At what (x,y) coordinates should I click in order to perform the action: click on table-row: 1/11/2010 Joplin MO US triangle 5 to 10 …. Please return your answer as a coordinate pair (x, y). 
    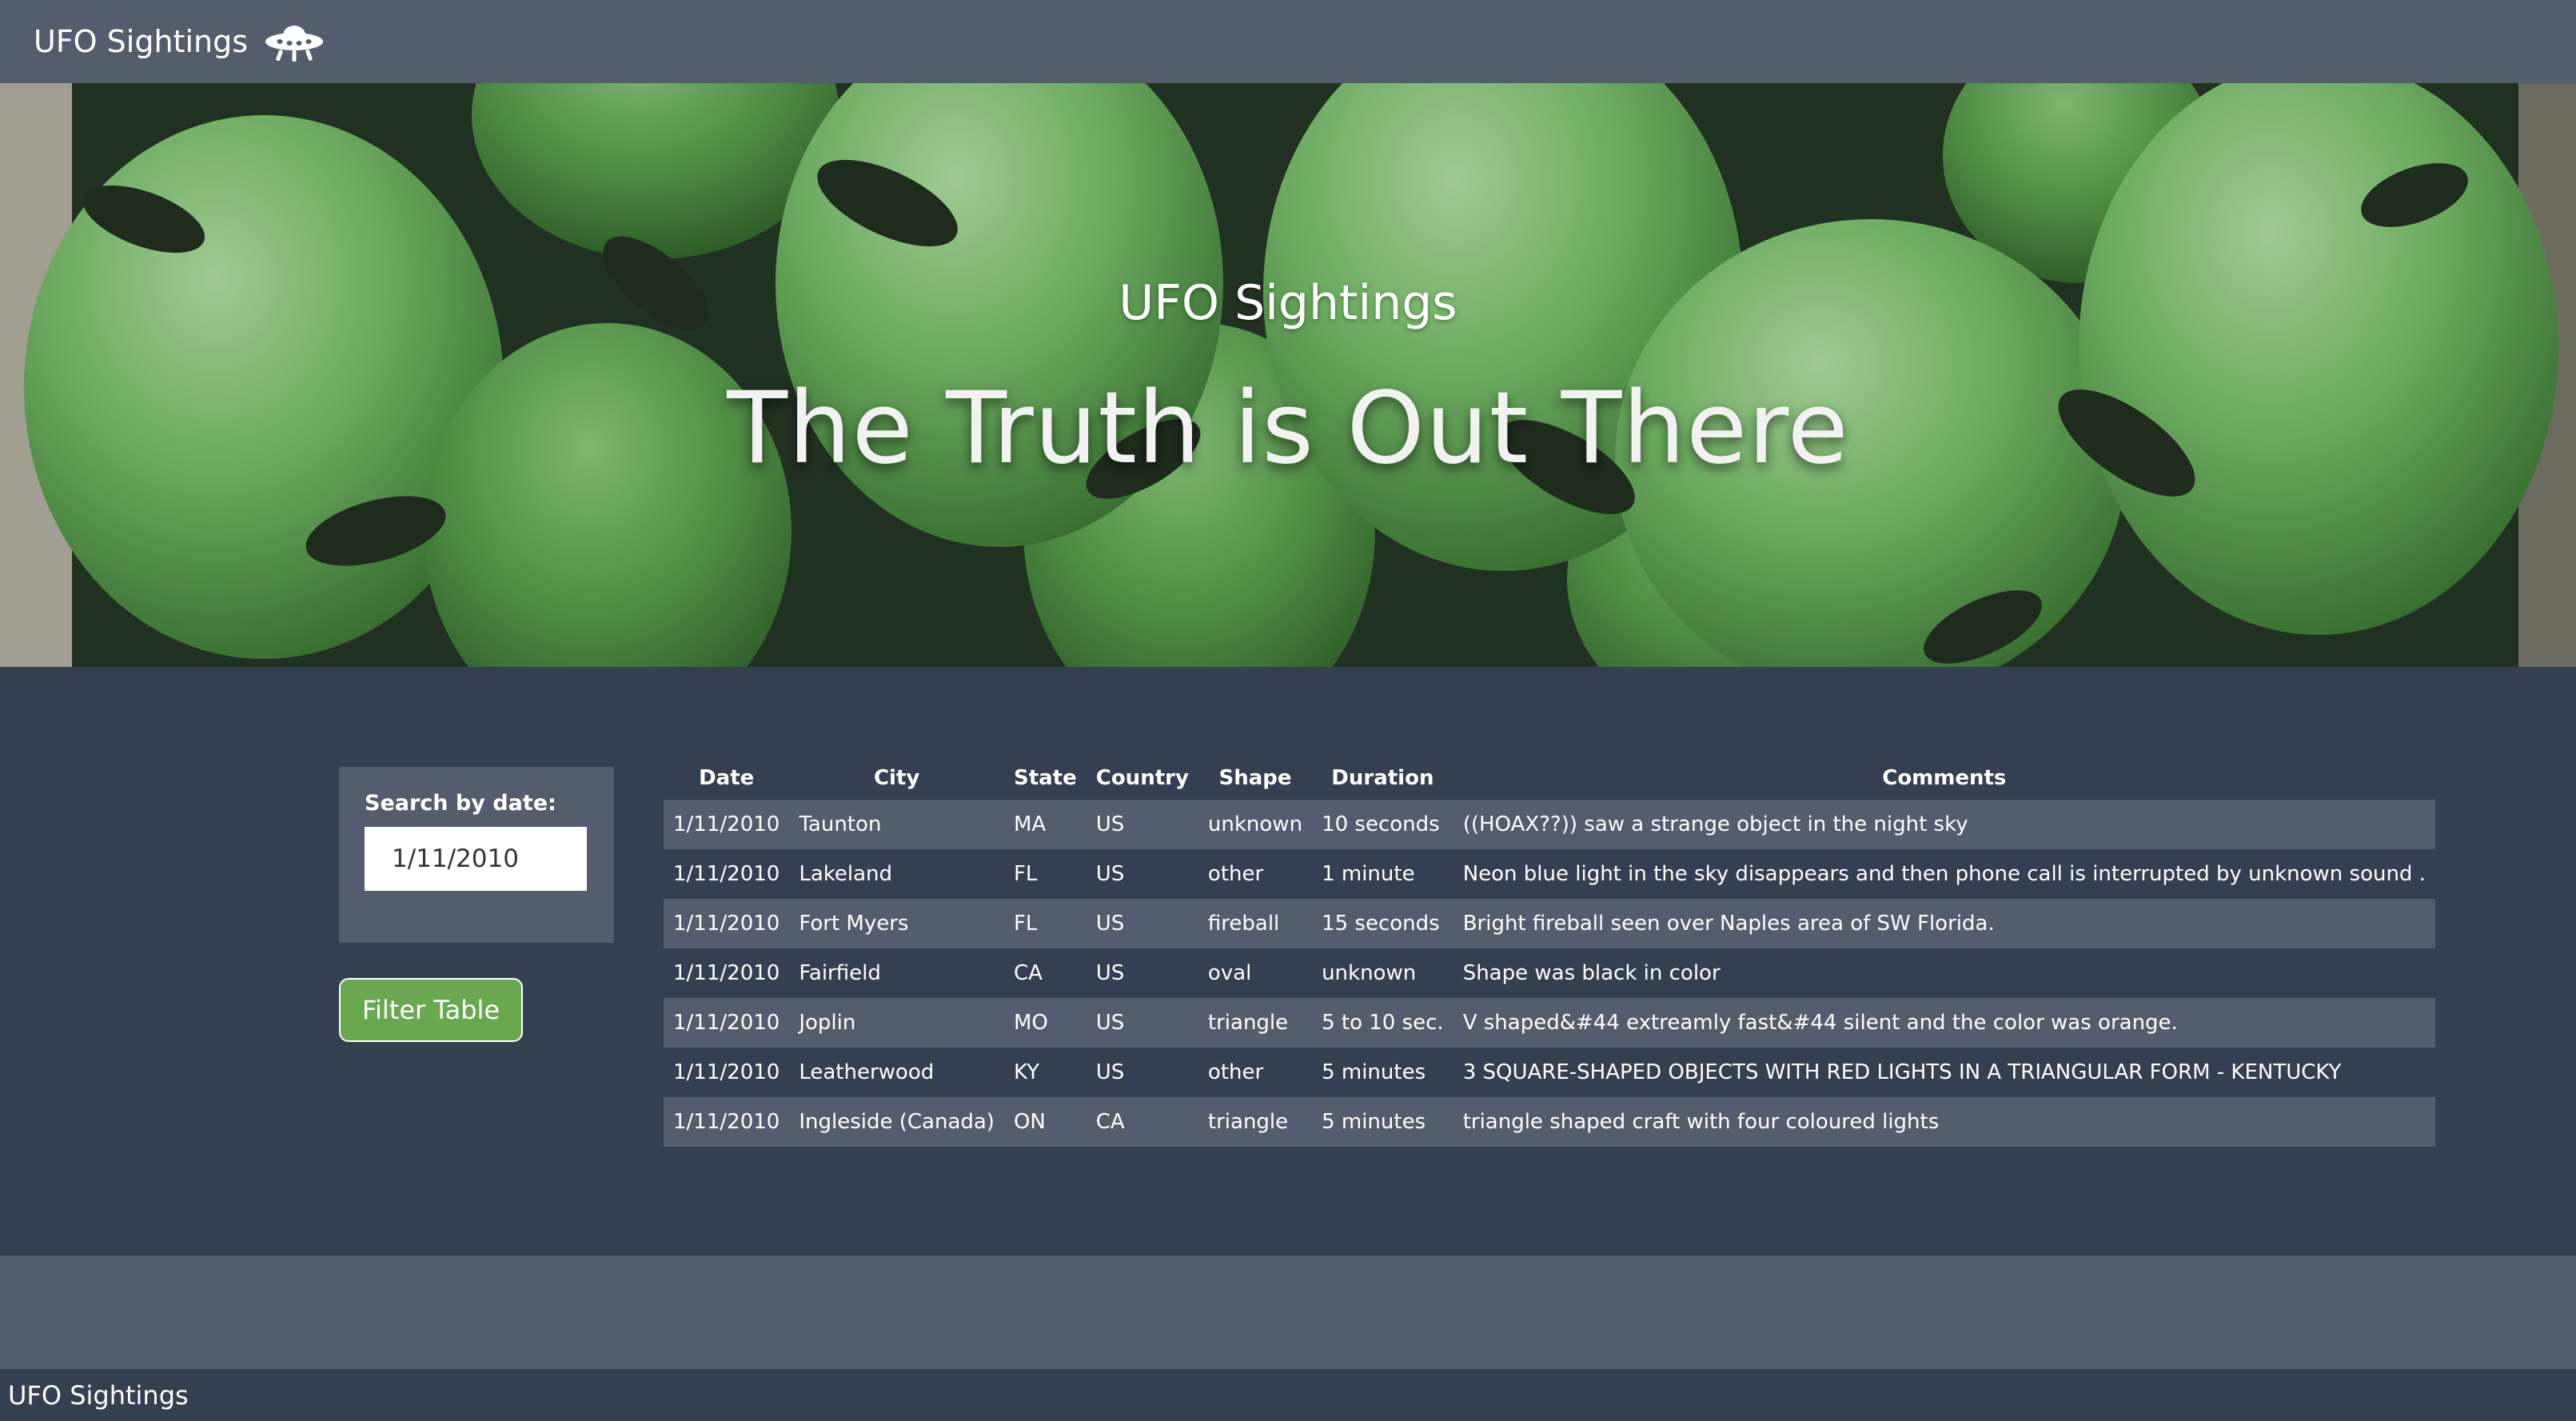
    Looking at the image, I should click on (1549, 1023).